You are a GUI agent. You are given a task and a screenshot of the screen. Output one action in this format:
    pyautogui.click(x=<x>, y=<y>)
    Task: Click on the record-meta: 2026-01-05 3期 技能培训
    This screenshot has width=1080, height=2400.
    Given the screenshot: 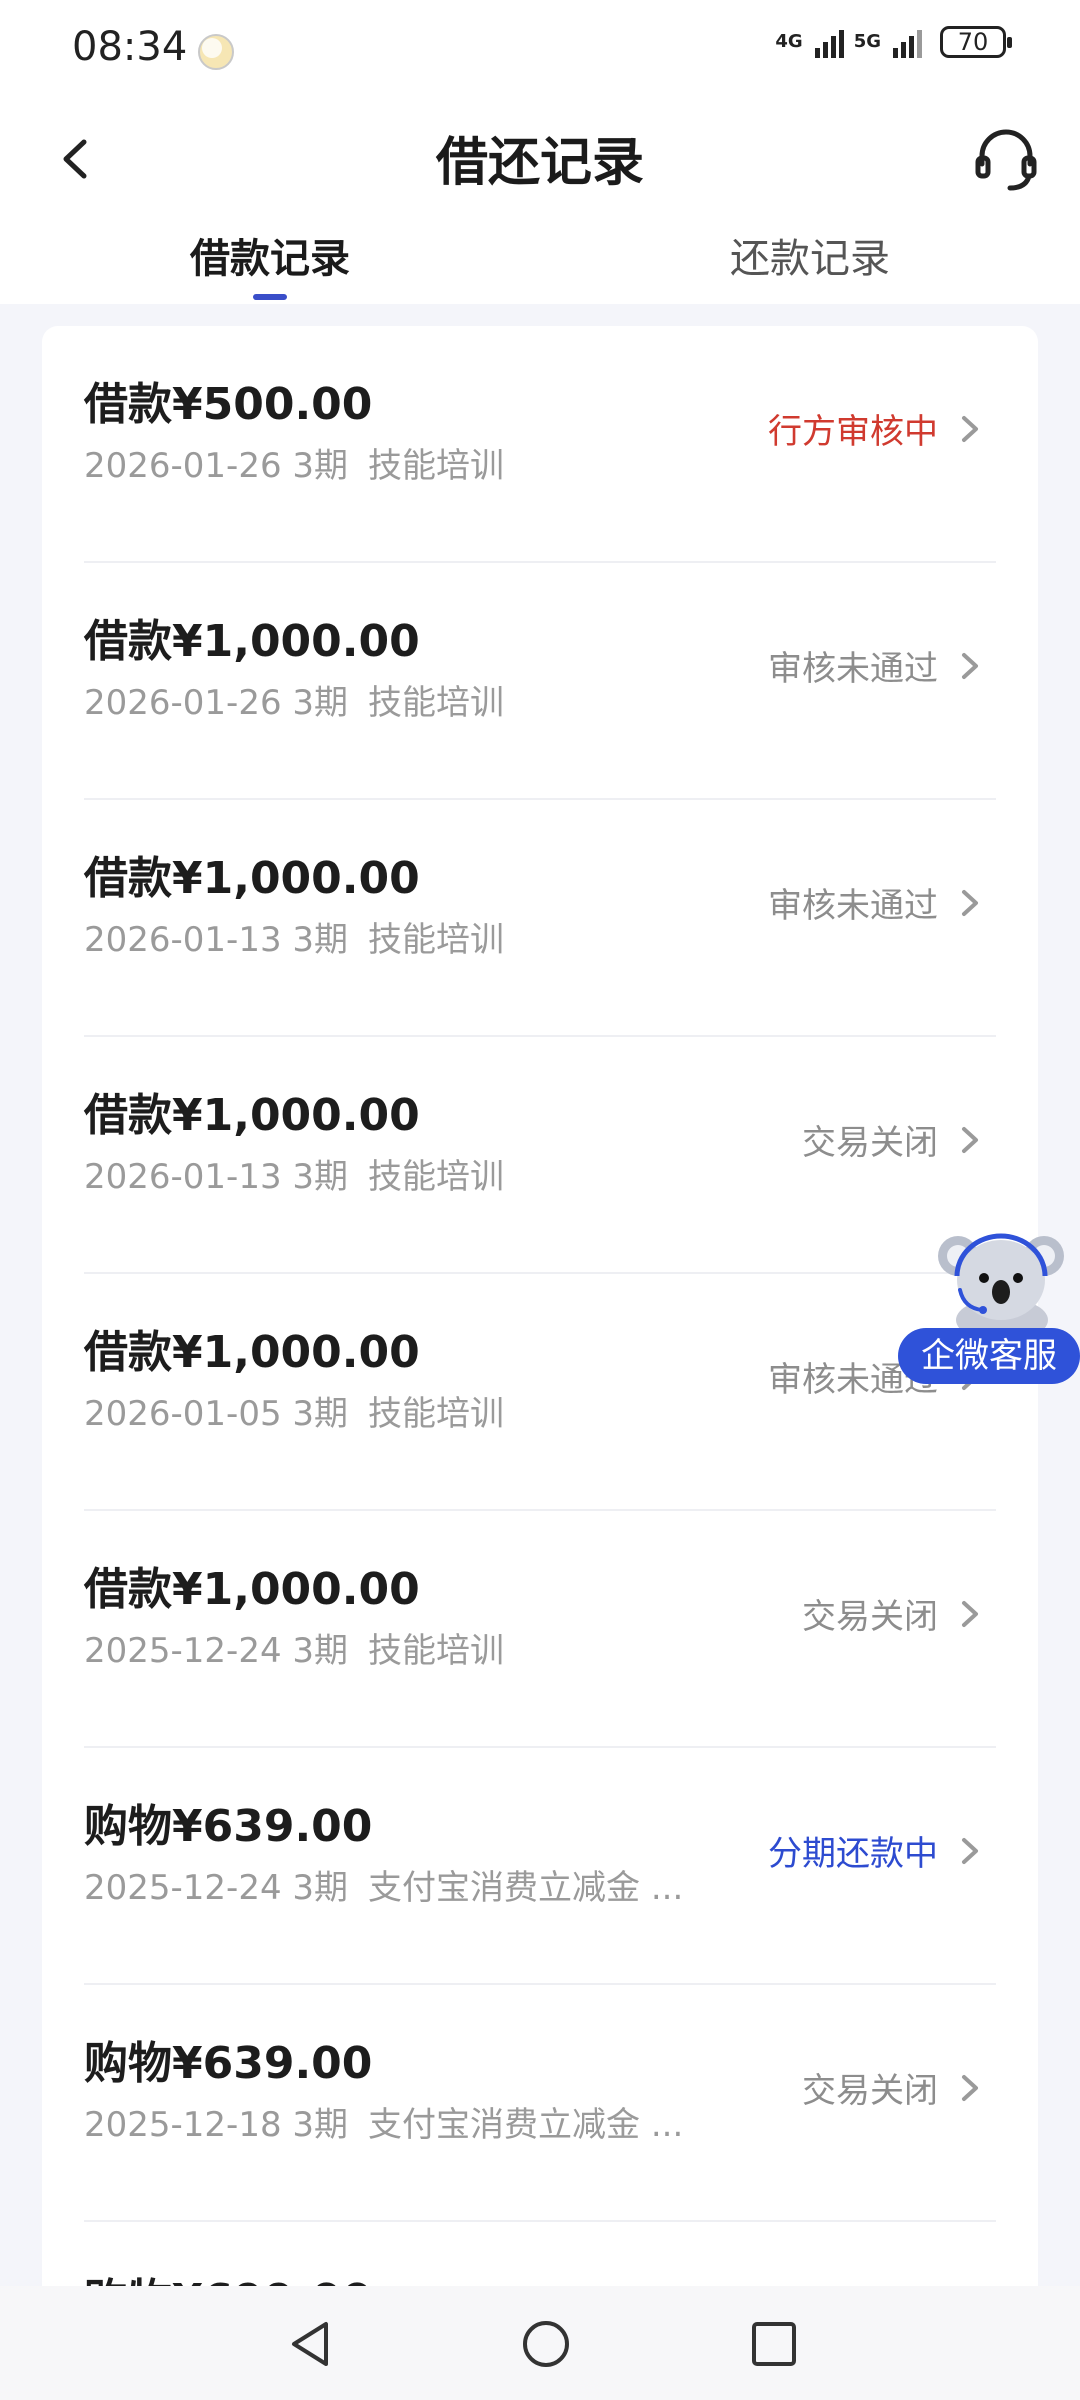 What is the action you would take?
    pyautogui.click(x=294, y=1410)
    